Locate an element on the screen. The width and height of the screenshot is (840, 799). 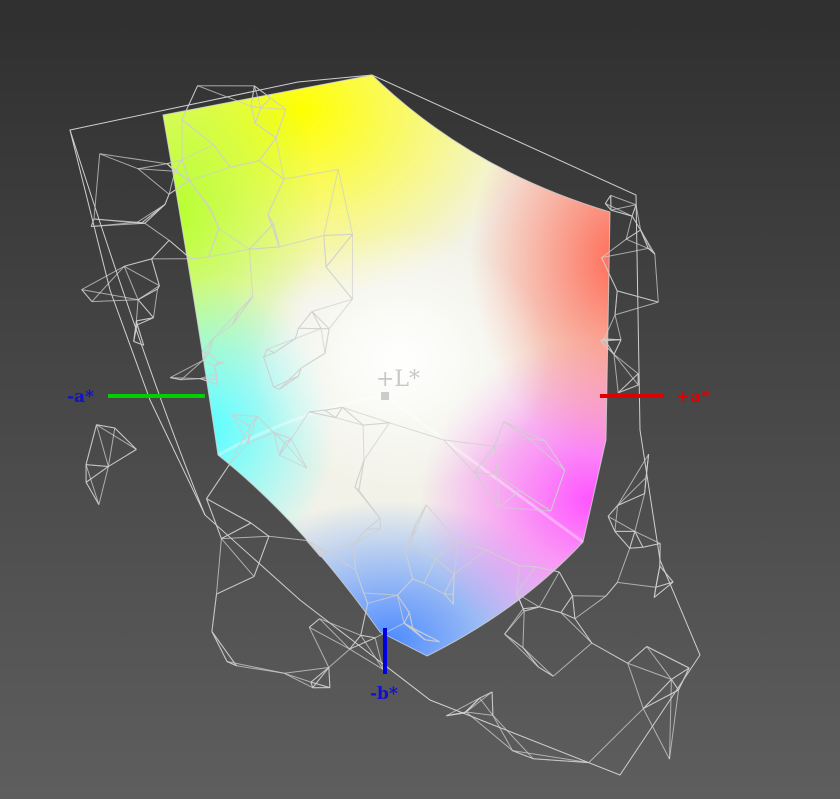
a-plus-axis-label: +a* is located at coordinates (693, 397).